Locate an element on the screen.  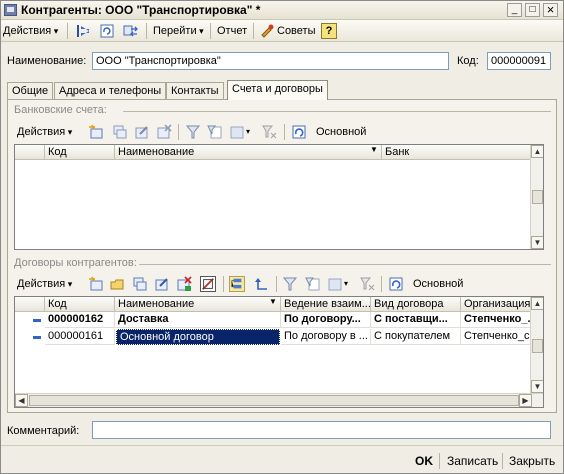
report-button: Отчет is located at coordinates (232, 31).